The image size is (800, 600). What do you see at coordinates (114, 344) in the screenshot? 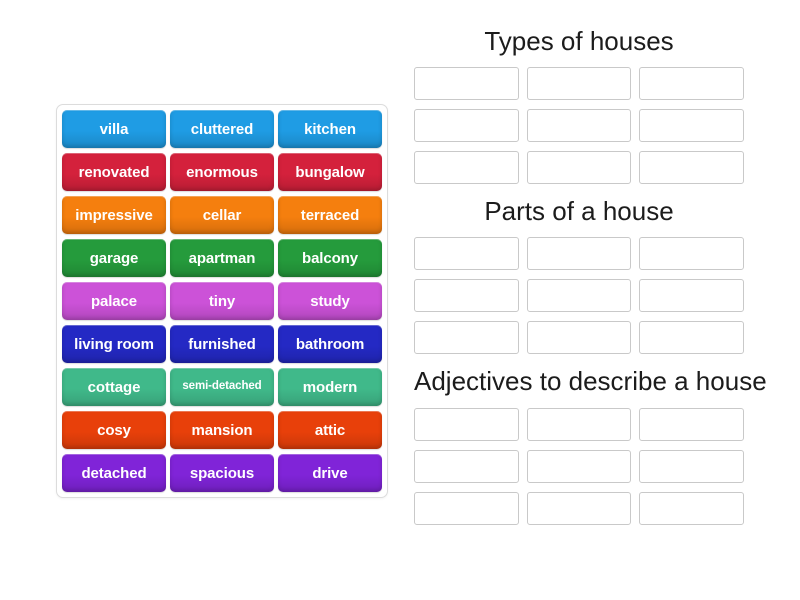
I see `word-tile: living room` at bounding box center [114, 344].